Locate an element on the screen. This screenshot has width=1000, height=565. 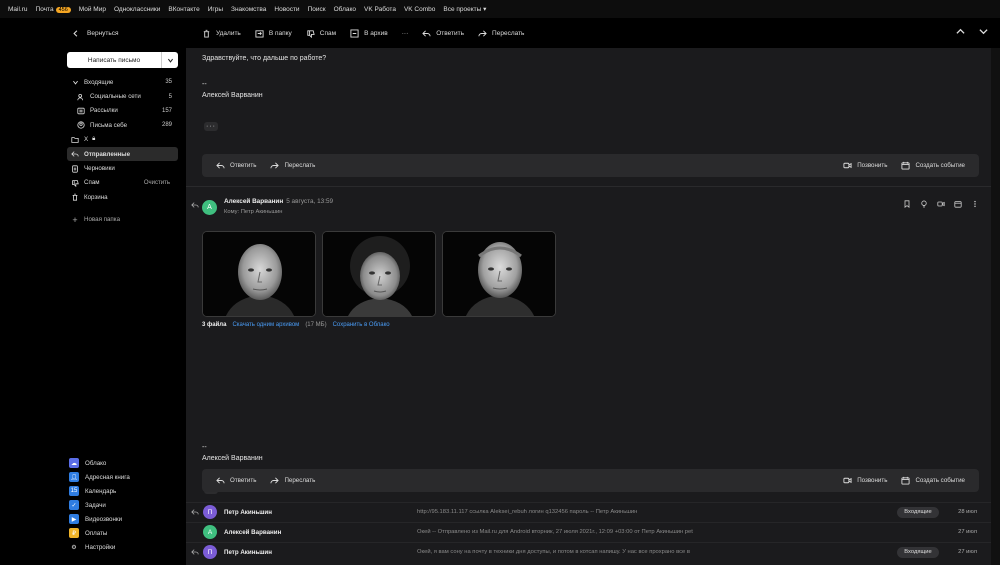
folder-sent: Отправленные is located at coordinates (122, 154).